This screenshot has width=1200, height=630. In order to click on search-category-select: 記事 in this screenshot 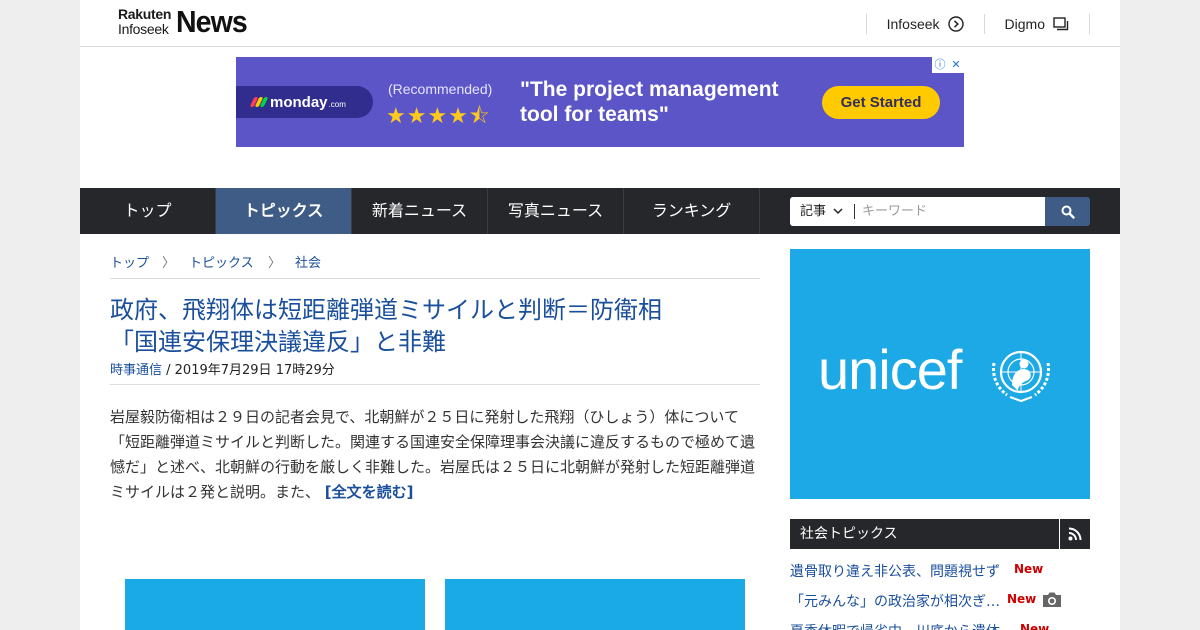, I will do `click(821, 211)`.